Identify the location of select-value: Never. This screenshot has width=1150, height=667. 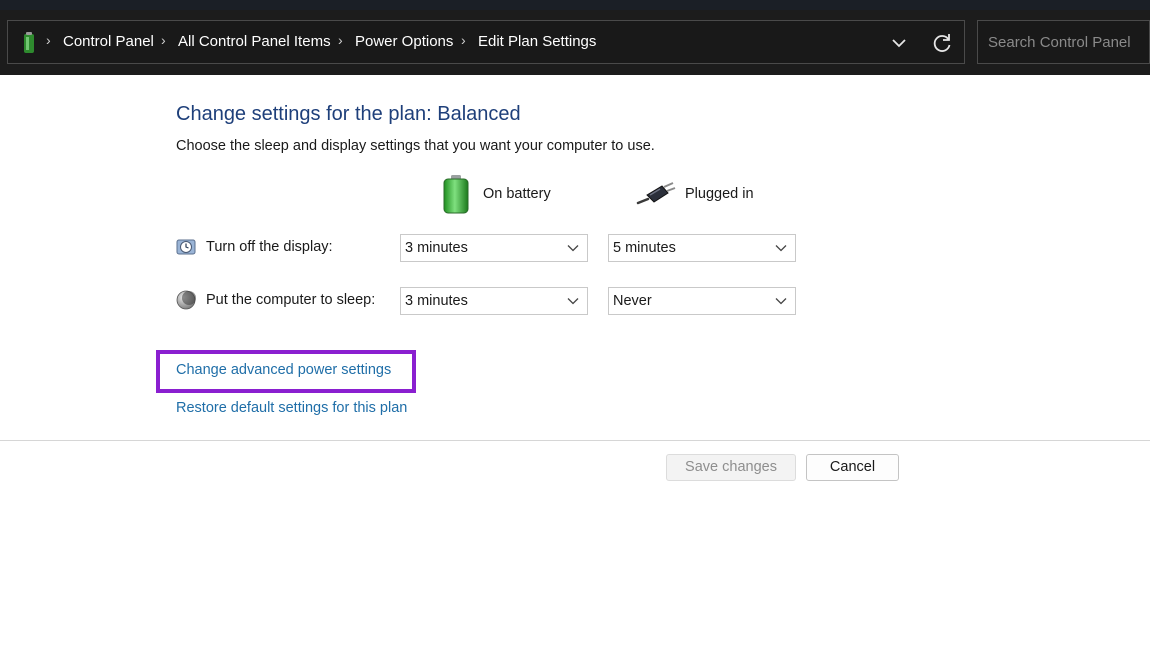
(632, 301).